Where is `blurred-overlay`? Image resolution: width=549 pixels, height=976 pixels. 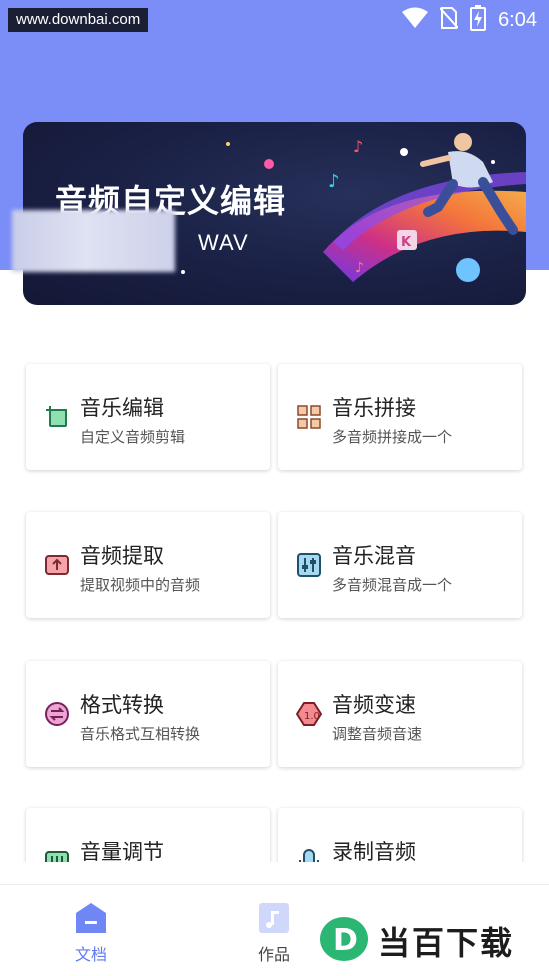 blurred-overlay is located at coordinates (93, 241).